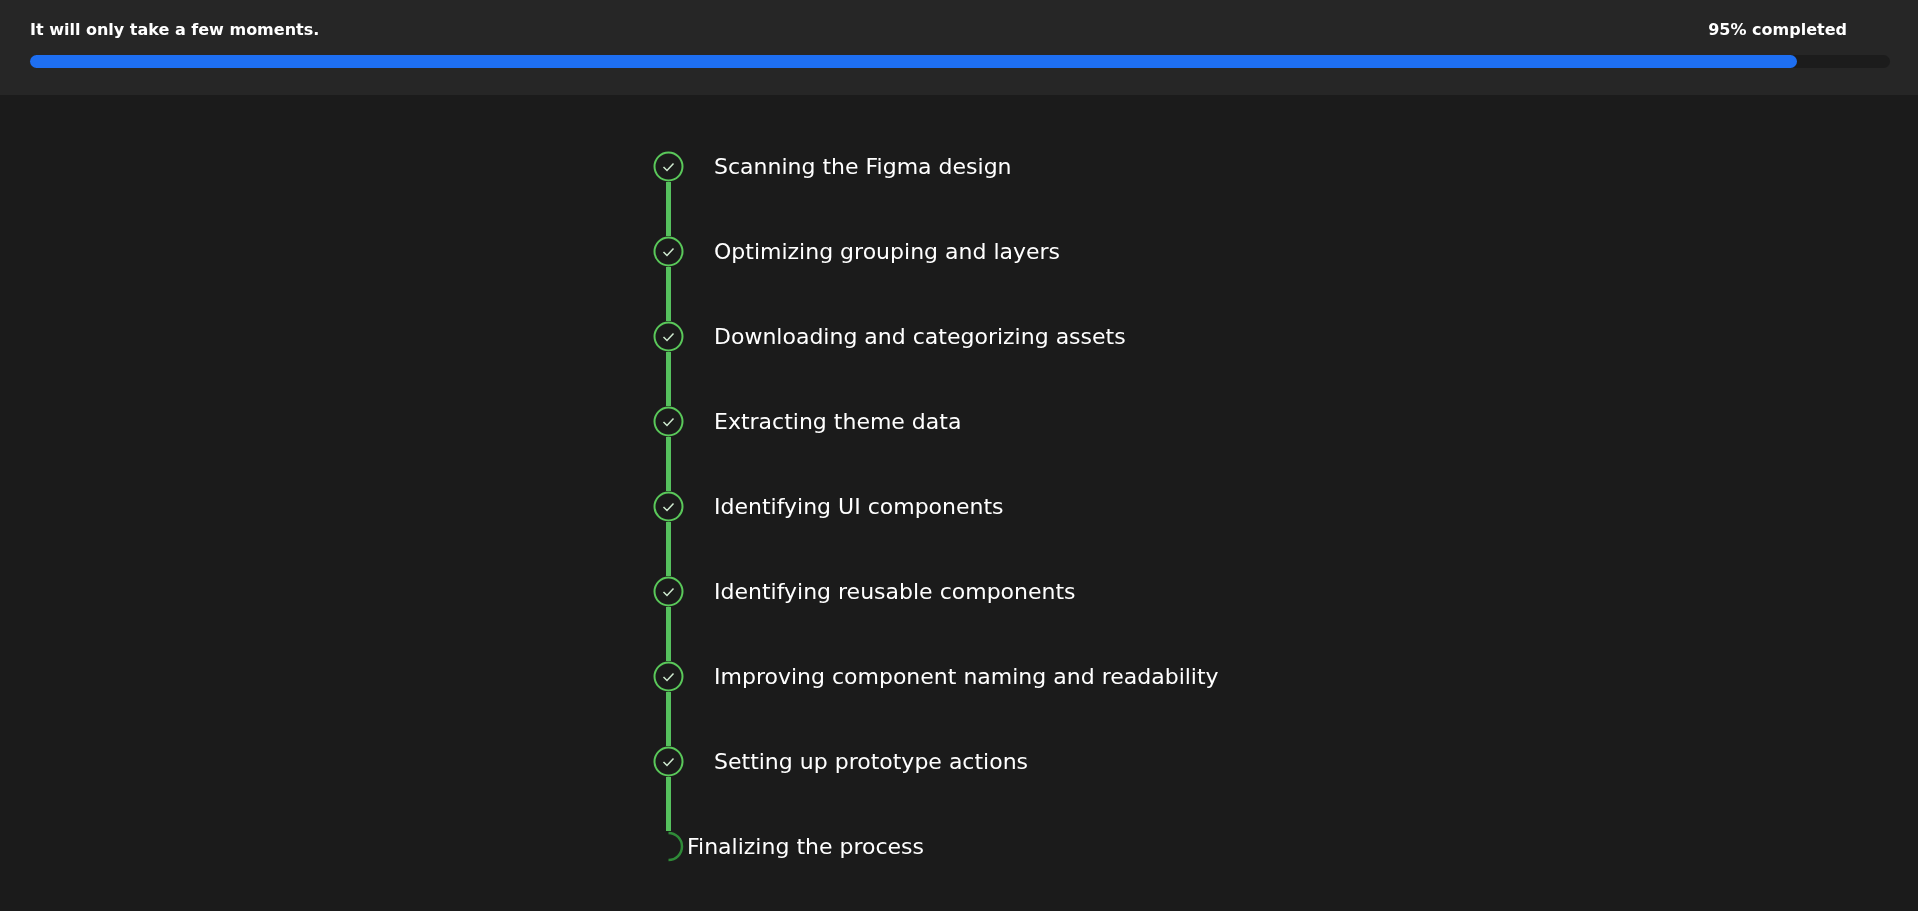  Describe the element at coordinates (859, 507) in the screenshot. I see `step-label: Identifying UI components` at that location.